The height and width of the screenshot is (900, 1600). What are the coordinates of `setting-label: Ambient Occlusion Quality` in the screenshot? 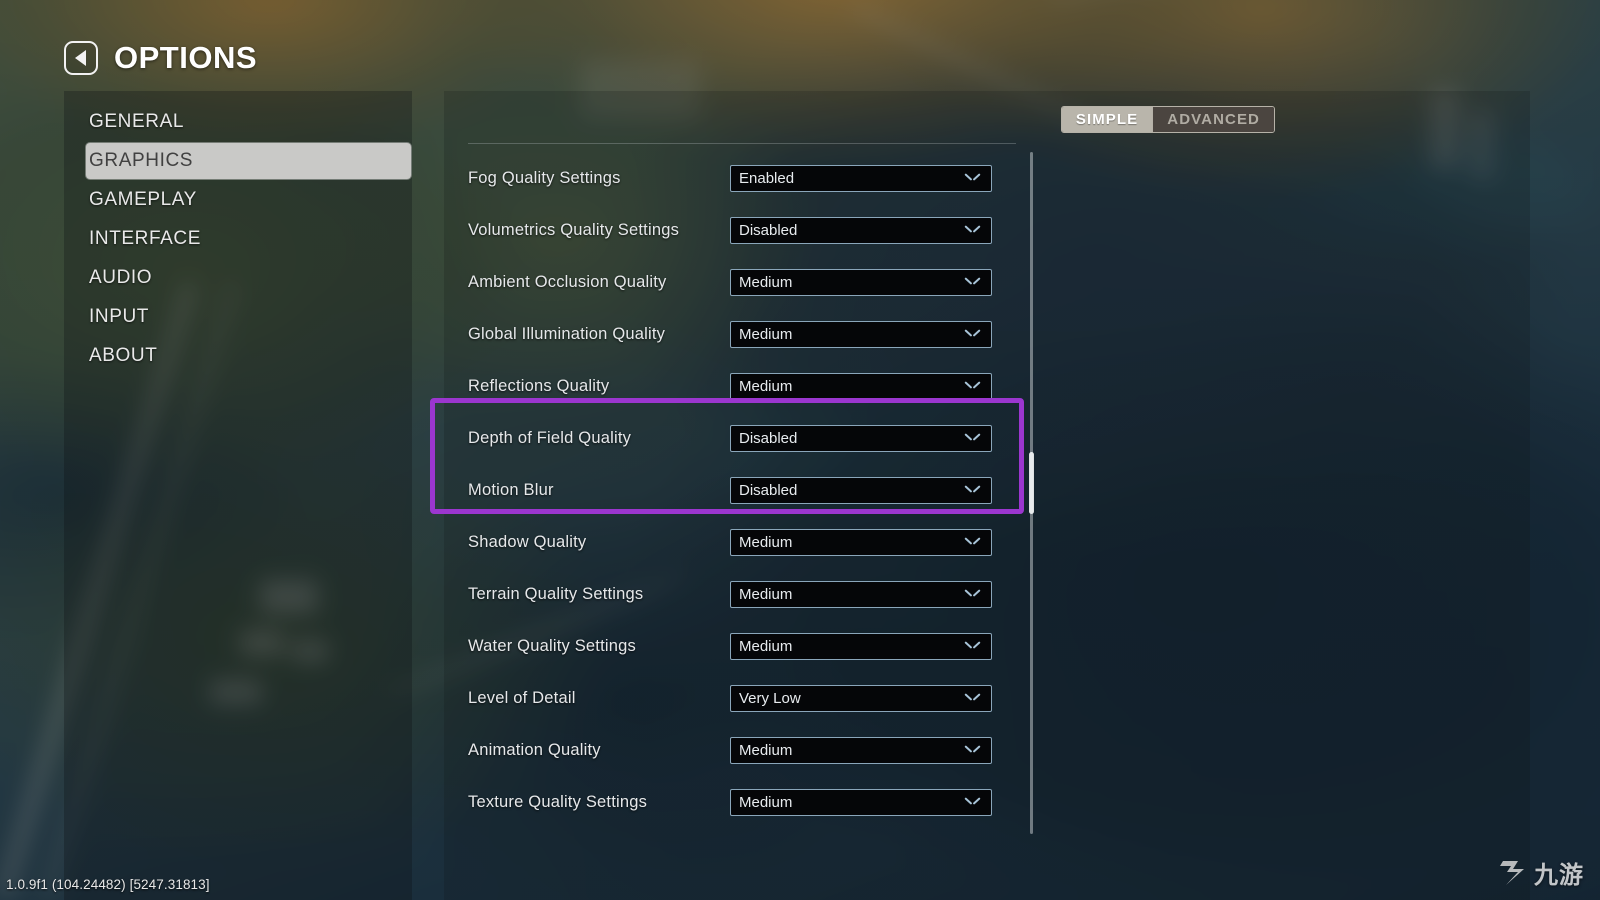 It's located at (567, 281).